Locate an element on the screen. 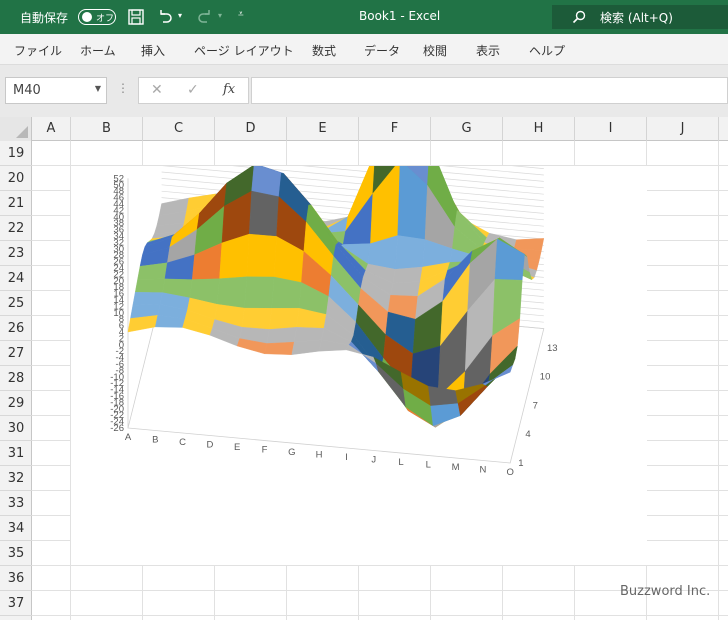 The image size is (728, 620). depth-tick-label: 10 is located at coordinates (545, 377).